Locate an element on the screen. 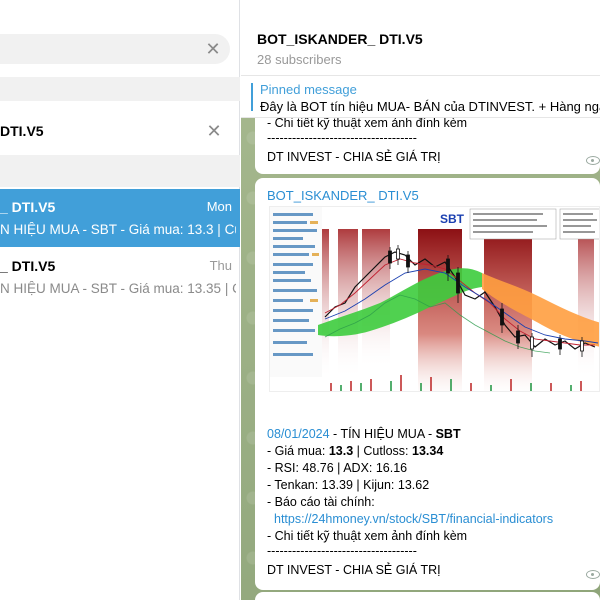 The image size is (600, 600). cutloss-label: | Cutloss: is located at coordinates (382, 451).